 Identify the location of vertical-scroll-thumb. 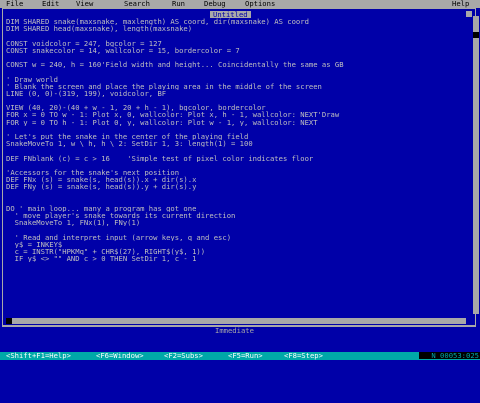
(476, 35).